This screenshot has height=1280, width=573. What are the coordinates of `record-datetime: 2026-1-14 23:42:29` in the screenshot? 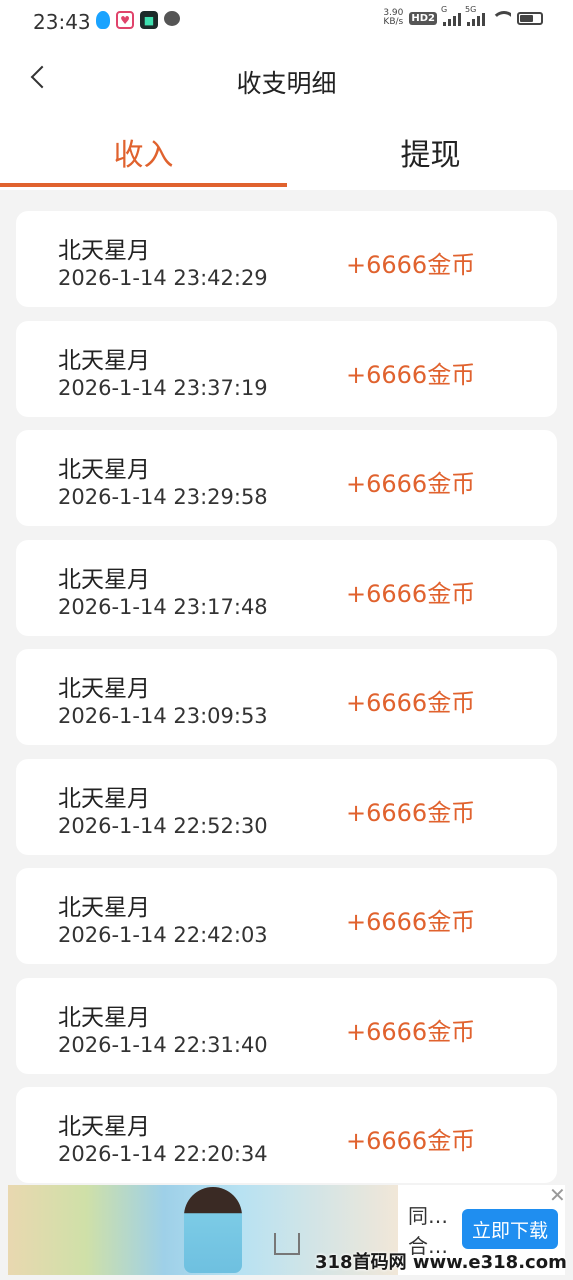 It's located at (163, 278).